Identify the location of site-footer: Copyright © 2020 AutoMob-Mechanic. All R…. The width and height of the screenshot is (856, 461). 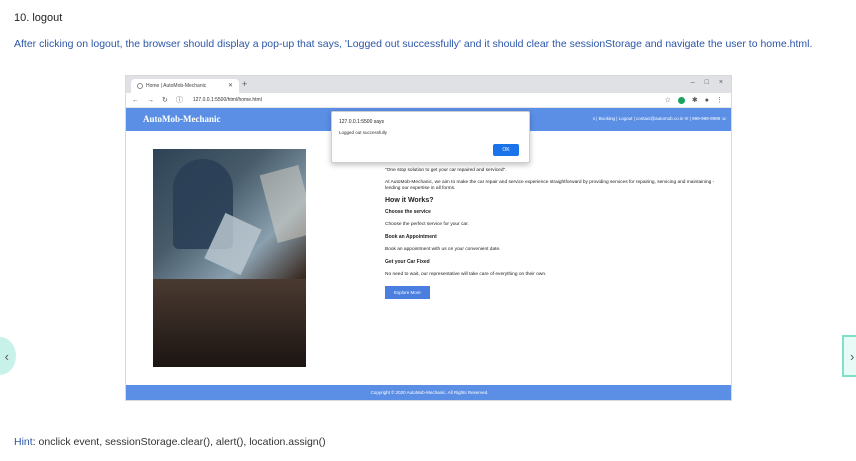
(428, 392).